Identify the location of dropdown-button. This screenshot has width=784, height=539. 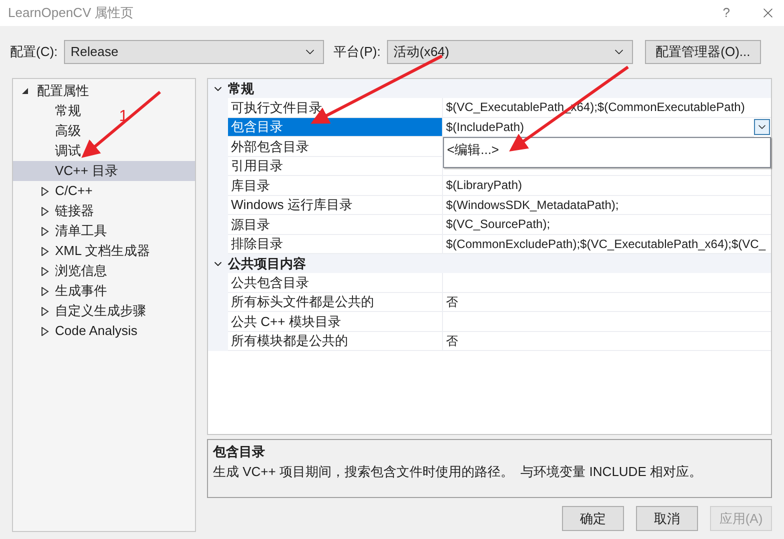
(762, 127).